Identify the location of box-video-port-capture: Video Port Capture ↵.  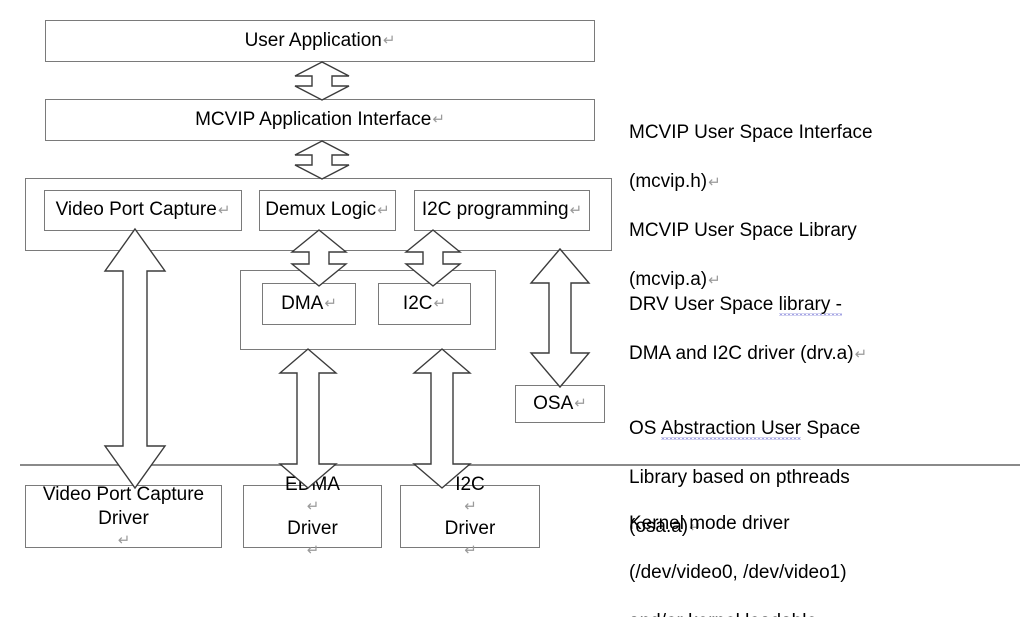
(143, 210).